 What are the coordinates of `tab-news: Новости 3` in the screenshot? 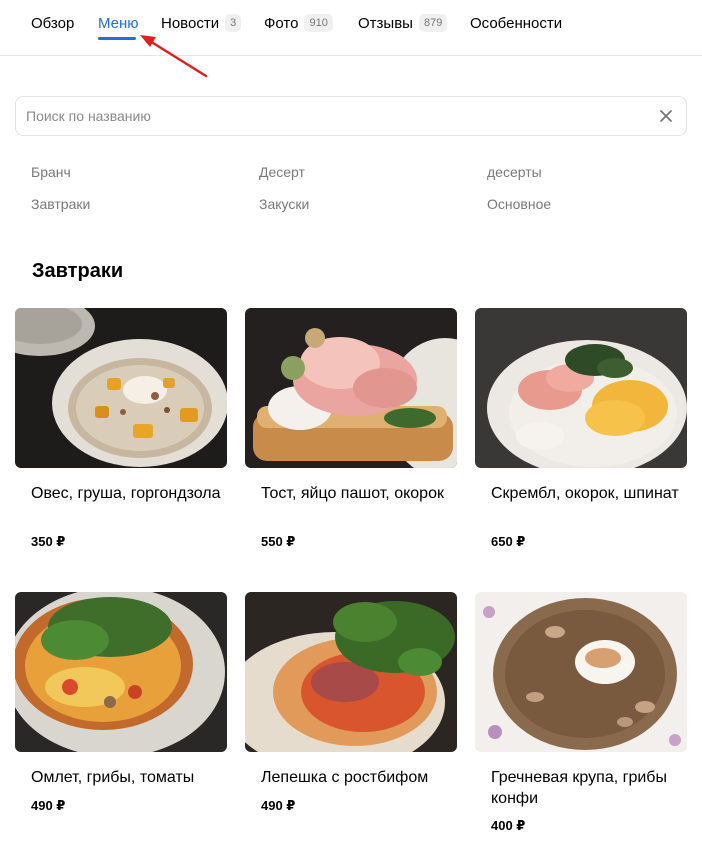 It's located at (201, 23).